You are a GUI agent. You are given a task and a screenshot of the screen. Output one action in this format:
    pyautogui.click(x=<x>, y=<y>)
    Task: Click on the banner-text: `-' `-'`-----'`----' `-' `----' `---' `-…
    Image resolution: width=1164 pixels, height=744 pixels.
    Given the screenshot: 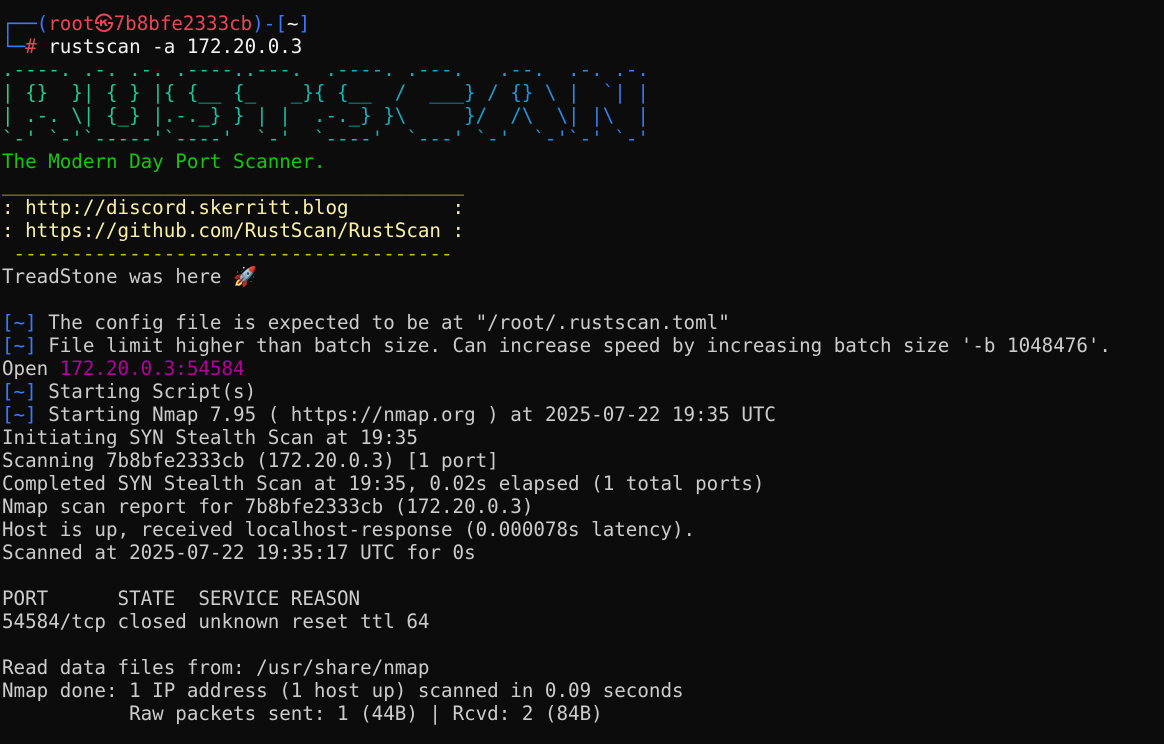 What is the action you would take?
    pyautogui.click(x=325, y=138)
    